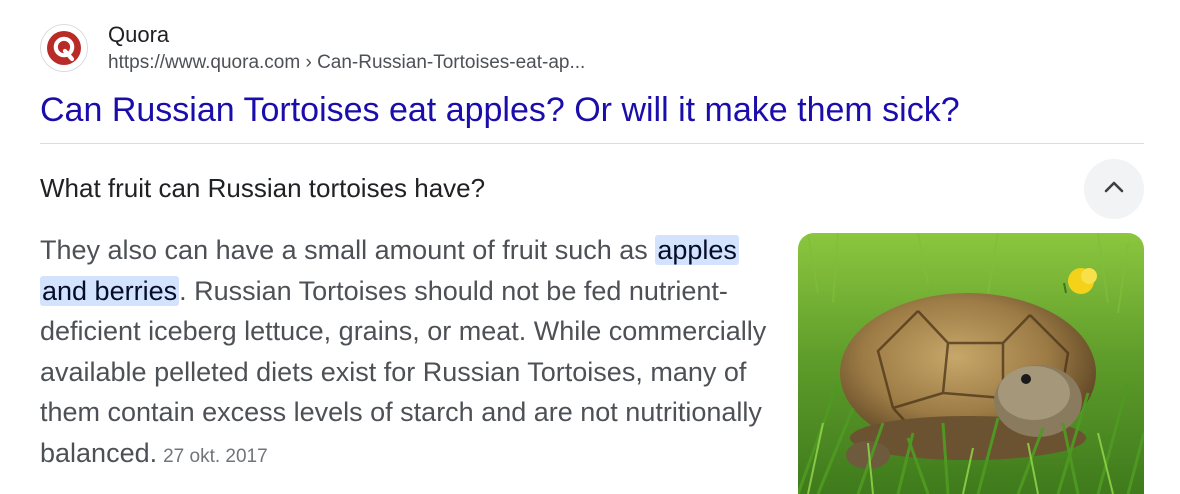  Describe the element at coordinates (139, 34) in the screenshot. I see `site-name: Quora` at that location.